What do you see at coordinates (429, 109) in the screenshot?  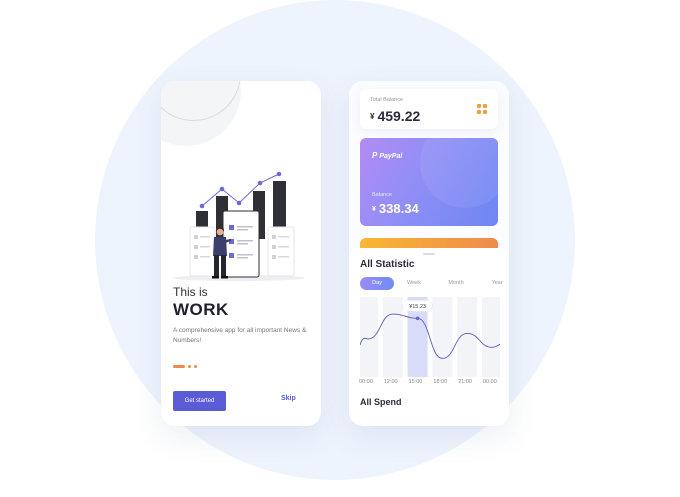 I see `total-balance-card: Total Balance ¥459.22` at bounding box center [429, 109].